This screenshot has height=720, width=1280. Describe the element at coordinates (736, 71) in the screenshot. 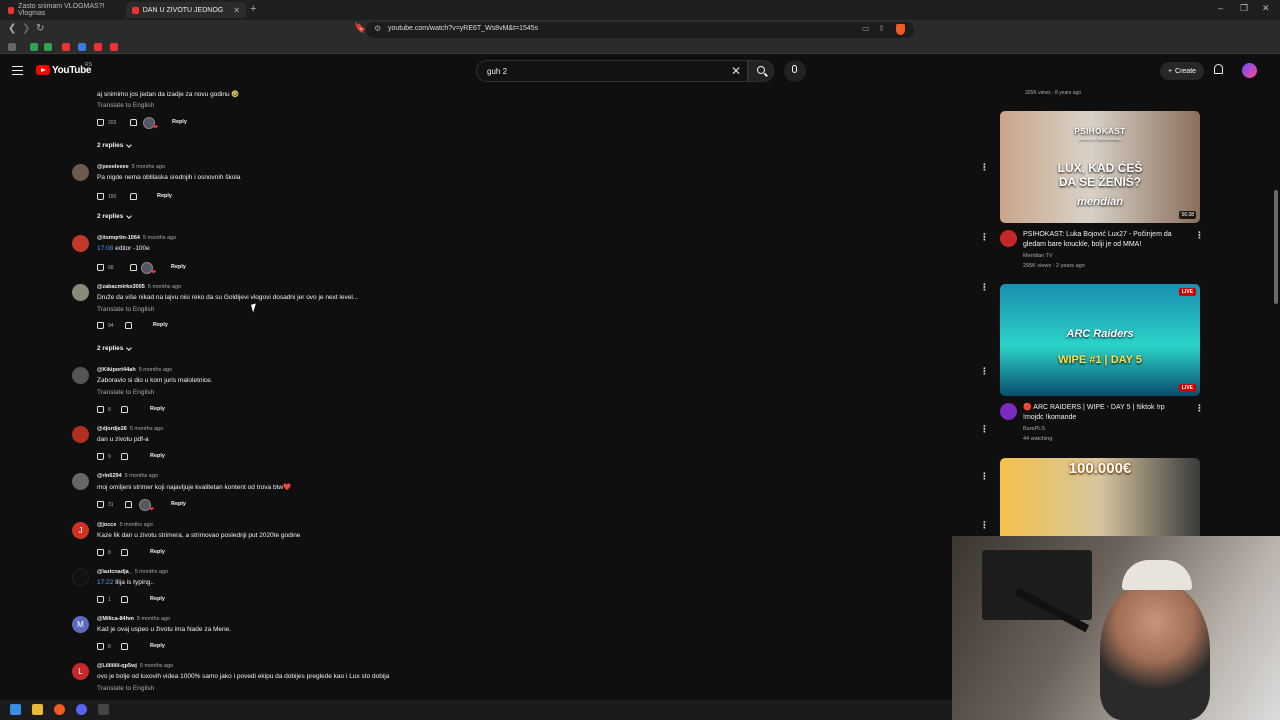

I see `clear-search-icon: ✕` at that location.